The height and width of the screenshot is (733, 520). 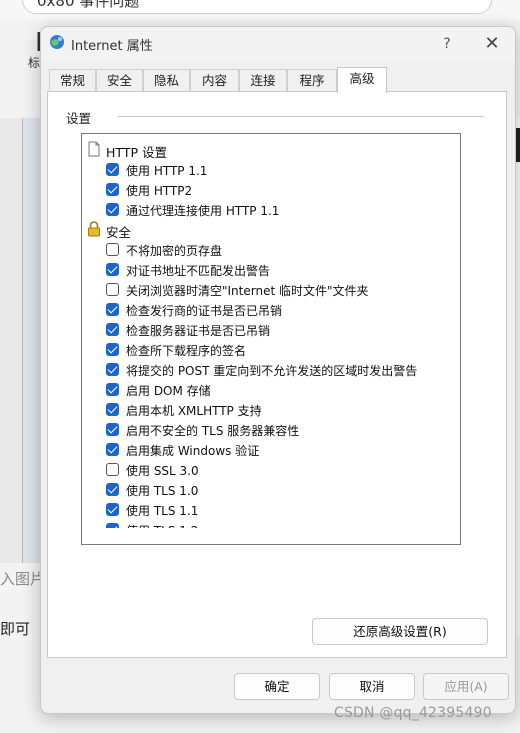 I want to click on settings-option-label: 使用 SSL 3.0, so click(x=162, y=471).